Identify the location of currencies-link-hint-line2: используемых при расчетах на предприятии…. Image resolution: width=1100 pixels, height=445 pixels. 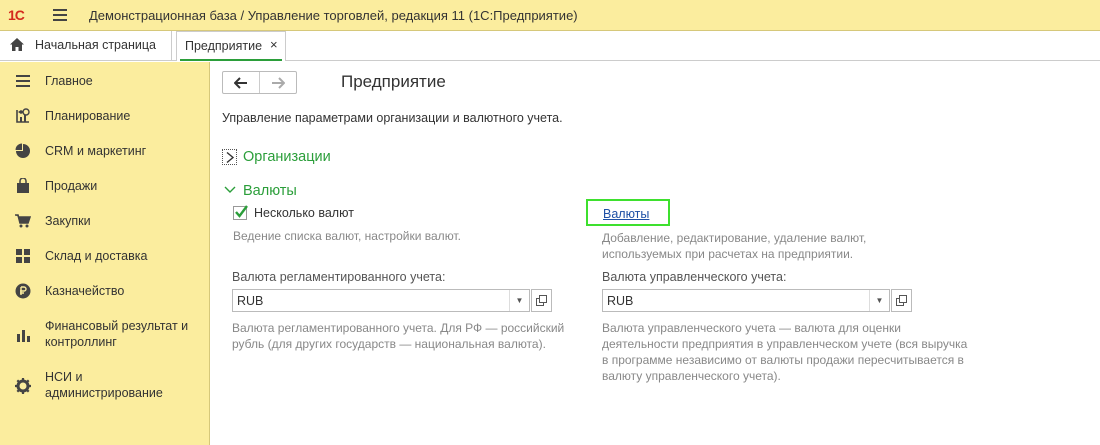
(728, 254).